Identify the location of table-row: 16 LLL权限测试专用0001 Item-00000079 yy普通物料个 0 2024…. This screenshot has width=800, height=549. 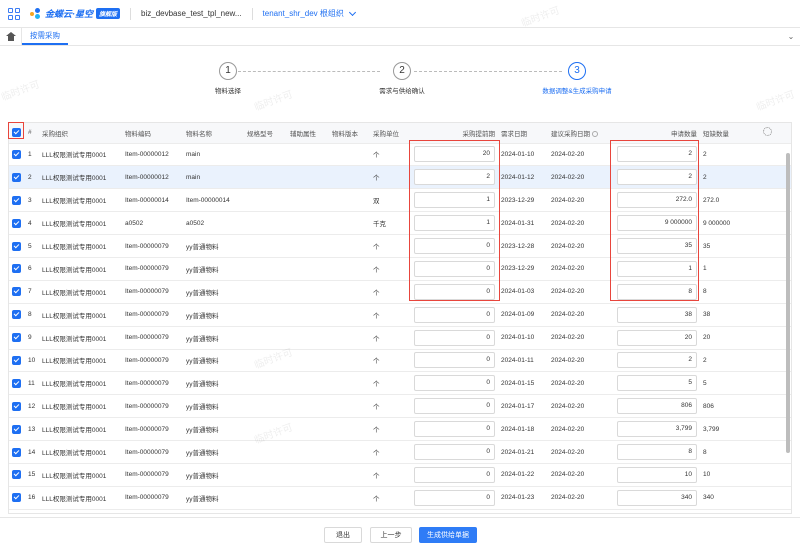
(400, 498).